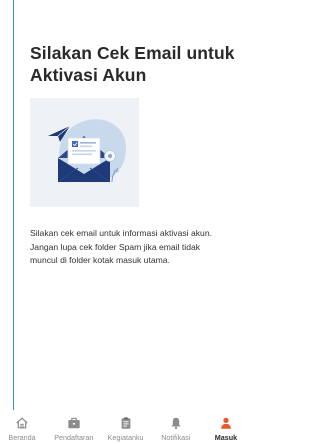 Image resolution: width=320 pixels, height=444 pixels. I want to click on nav-label-pendaftaran: Pendaftaran, so click(74, 437).